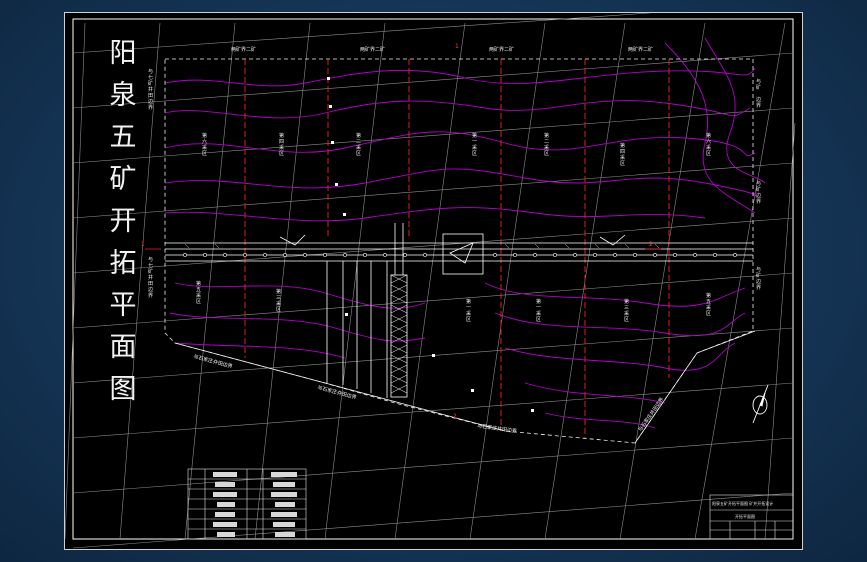  I want to click on right-boundary-label: 边界, so click(758, 103).